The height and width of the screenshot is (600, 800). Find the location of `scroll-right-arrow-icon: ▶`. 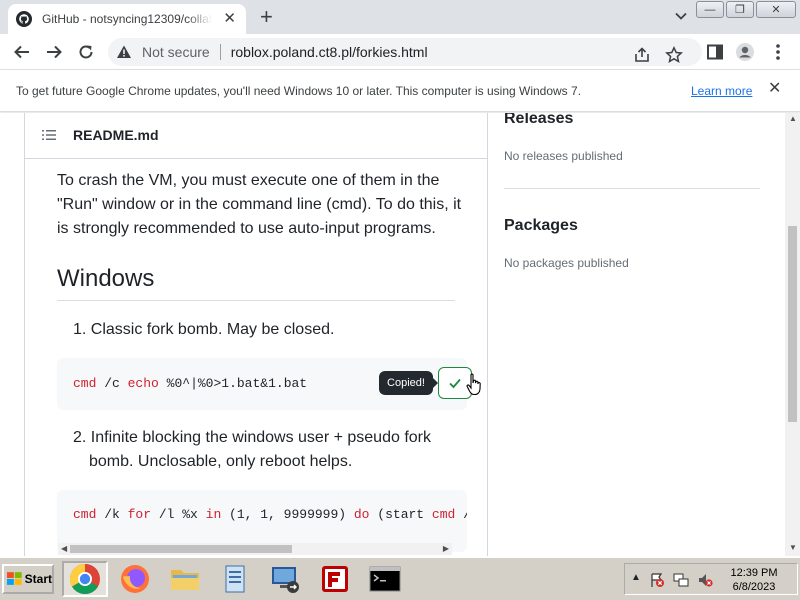

scroll-right-arrow-icon: ▶ is located at coordinates (446, 549).